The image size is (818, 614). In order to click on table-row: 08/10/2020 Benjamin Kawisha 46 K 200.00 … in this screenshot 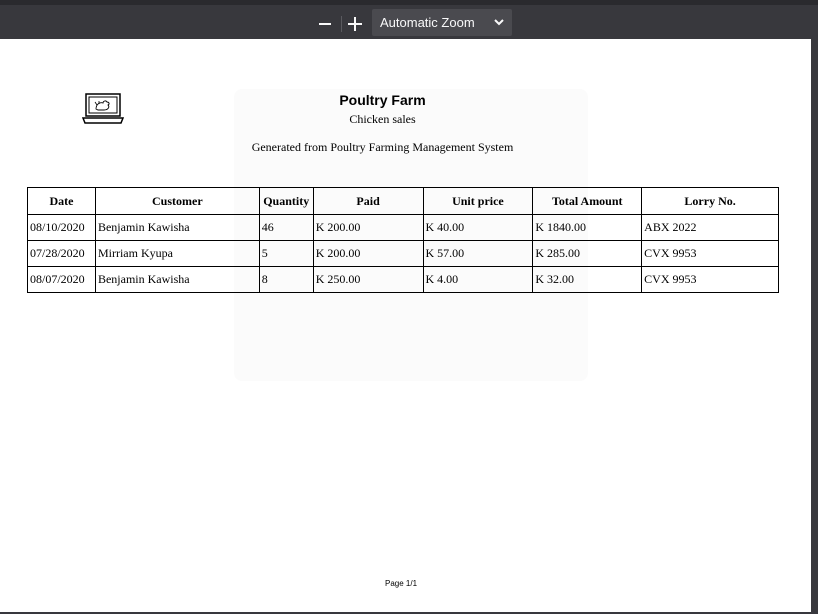, I will do `click(403, 227)`.